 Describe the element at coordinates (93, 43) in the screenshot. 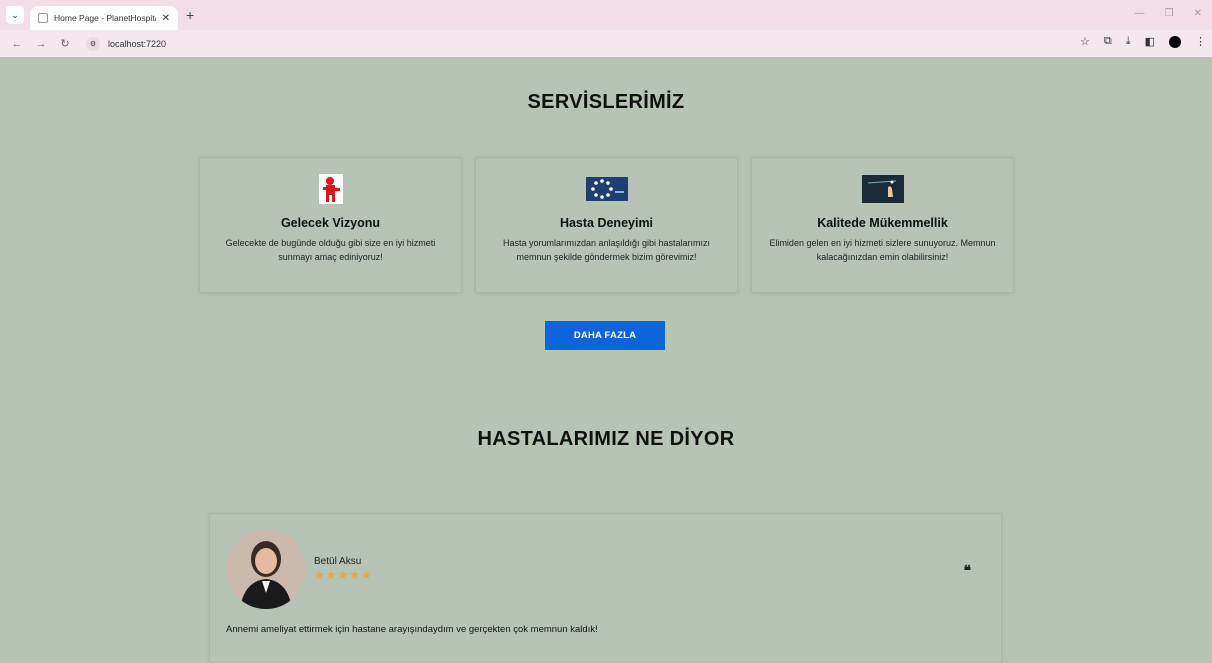

I see `site-info-icon: ⚙` at that location.